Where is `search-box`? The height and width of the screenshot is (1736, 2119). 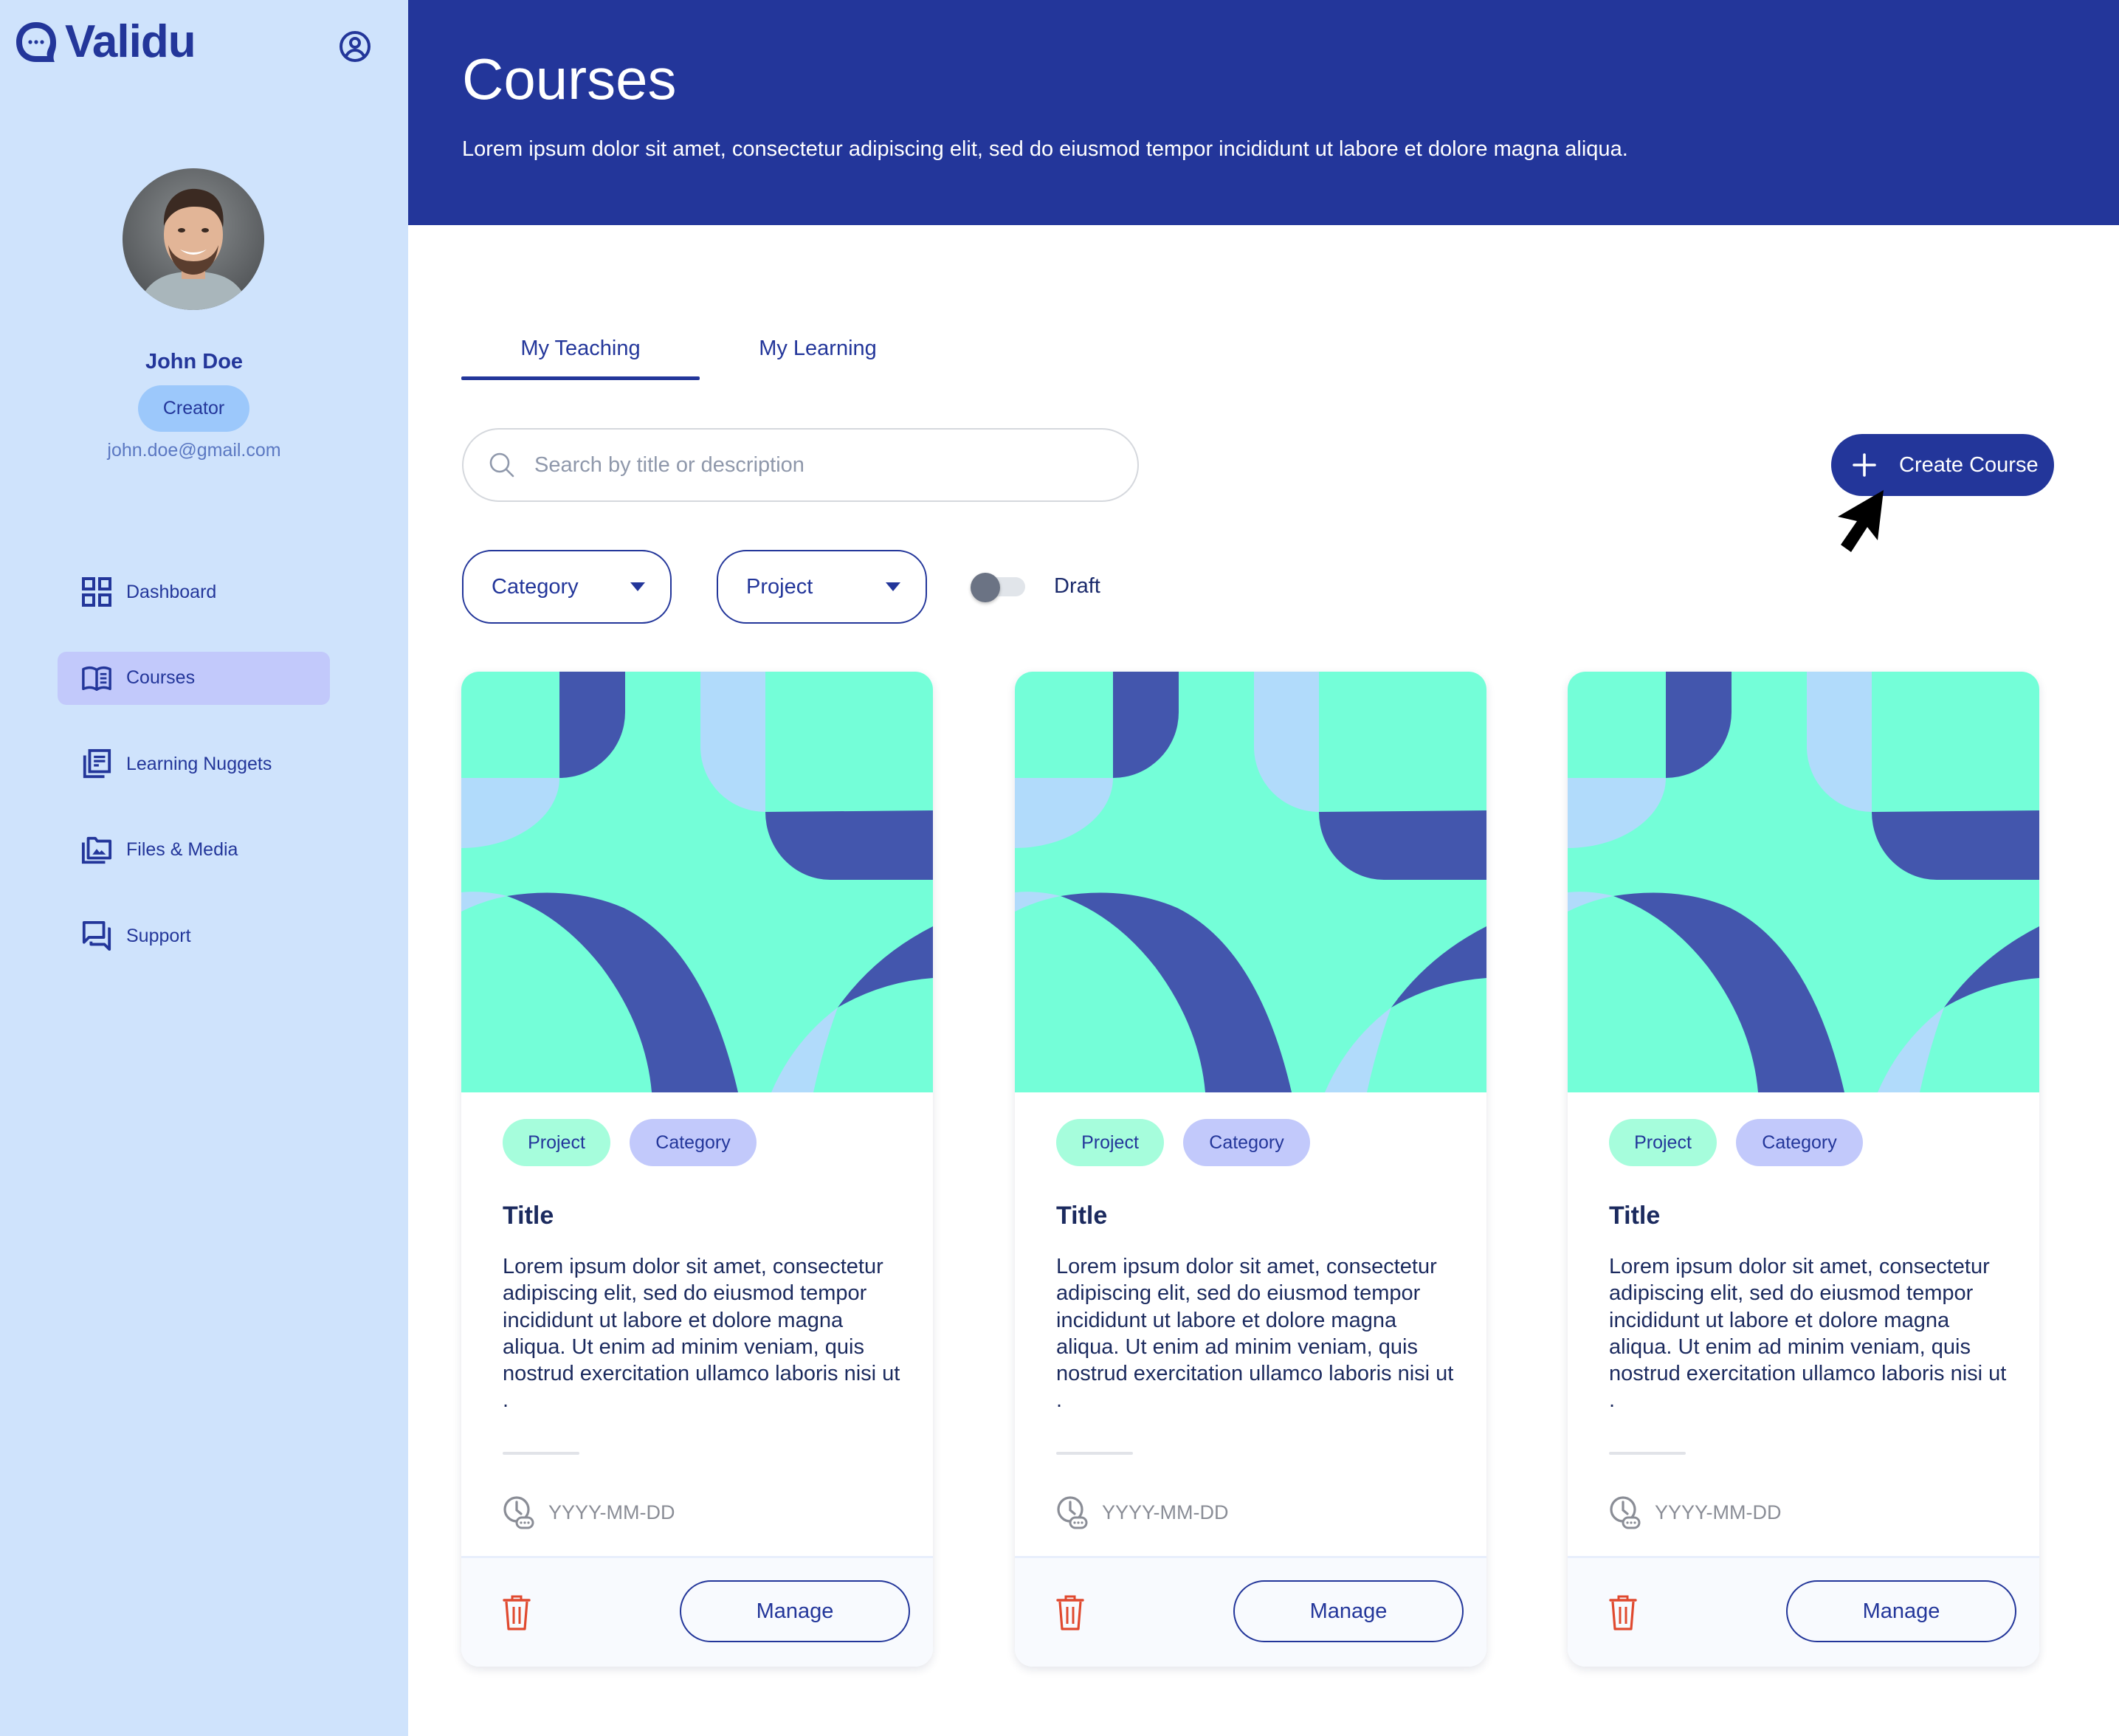
search-box is located at coordinates (800, 465).